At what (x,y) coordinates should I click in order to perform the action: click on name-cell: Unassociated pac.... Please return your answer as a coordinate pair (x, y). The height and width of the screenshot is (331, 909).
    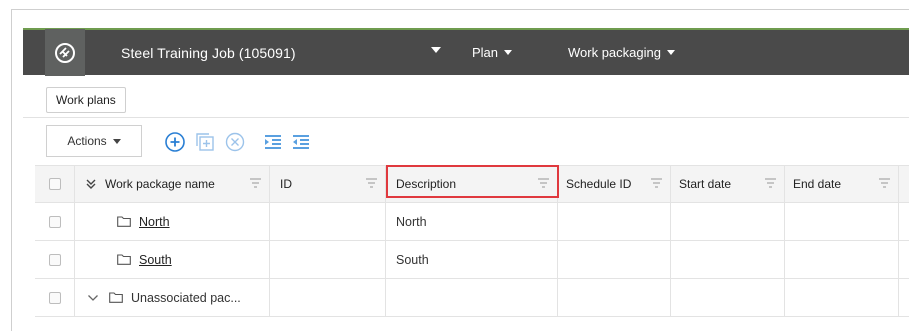
    Looking at the image, I should click on (172, 297).